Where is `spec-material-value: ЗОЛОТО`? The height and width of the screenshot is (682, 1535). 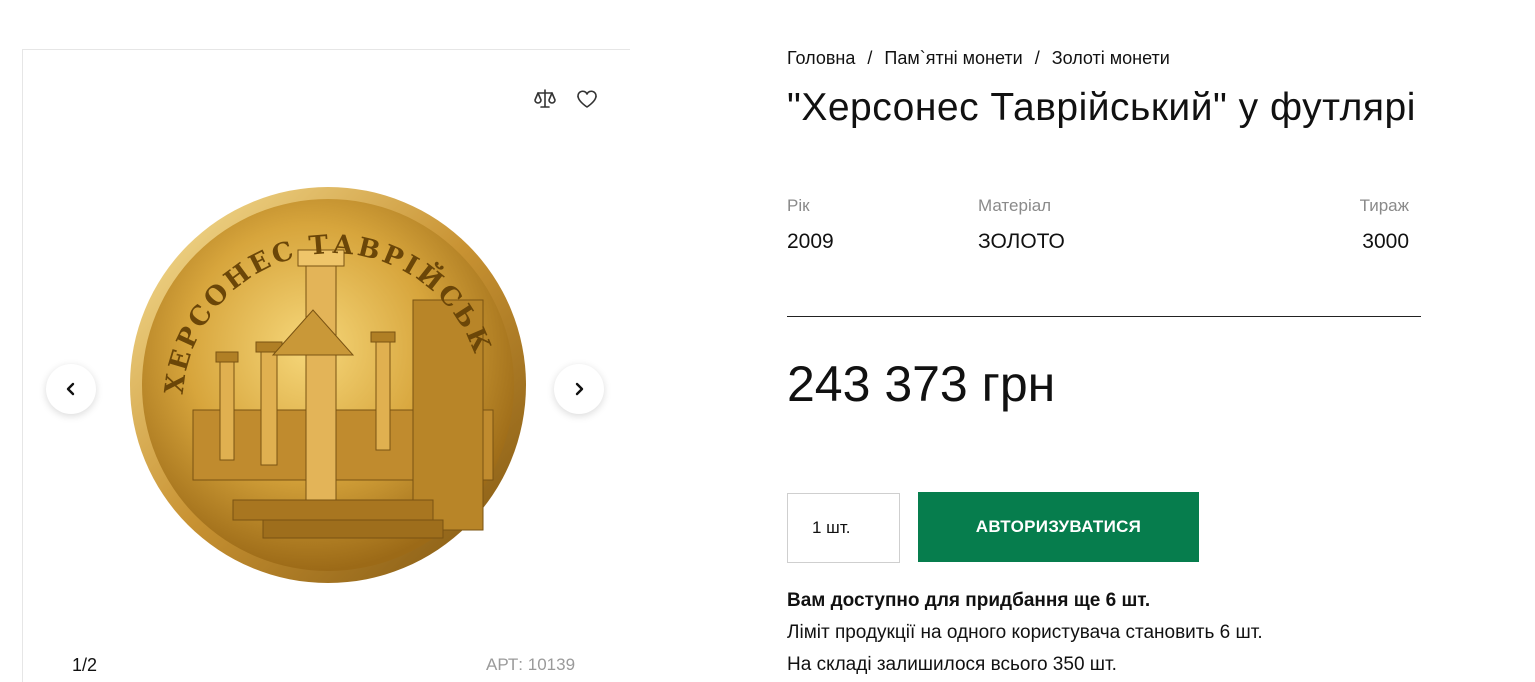 spec-material-value: ЗОЛОТО is located at coordinates (1021, 241).